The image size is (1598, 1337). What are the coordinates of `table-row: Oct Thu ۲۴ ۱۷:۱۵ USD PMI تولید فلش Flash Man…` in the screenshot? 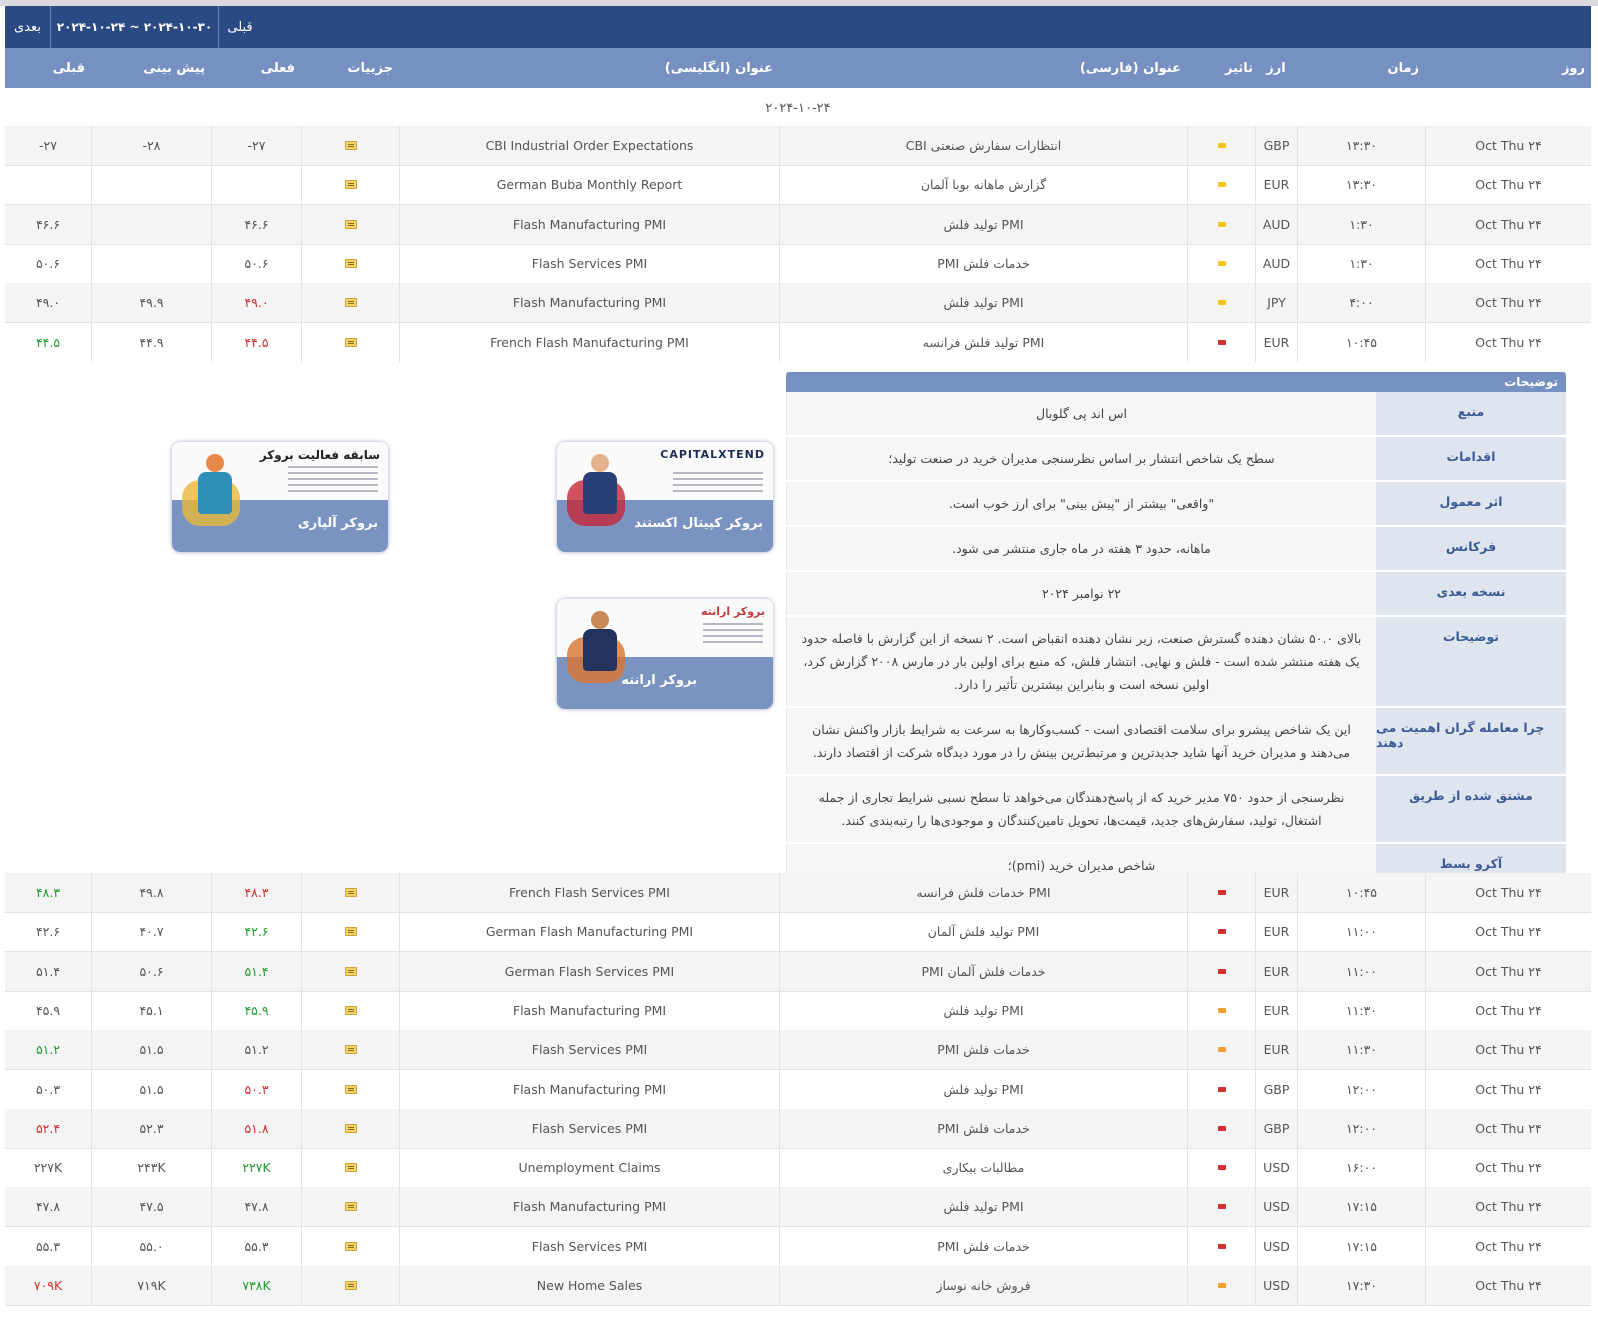 It's located at (798, 1207).